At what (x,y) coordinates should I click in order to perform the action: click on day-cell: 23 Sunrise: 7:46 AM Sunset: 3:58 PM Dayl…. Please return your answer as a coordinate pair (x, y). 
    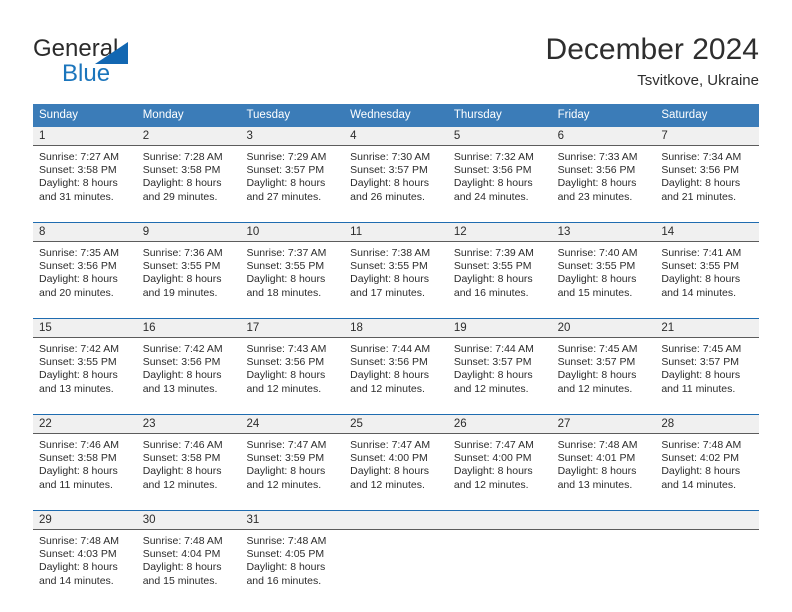
    Looking at the image, I should click on (188, 457).